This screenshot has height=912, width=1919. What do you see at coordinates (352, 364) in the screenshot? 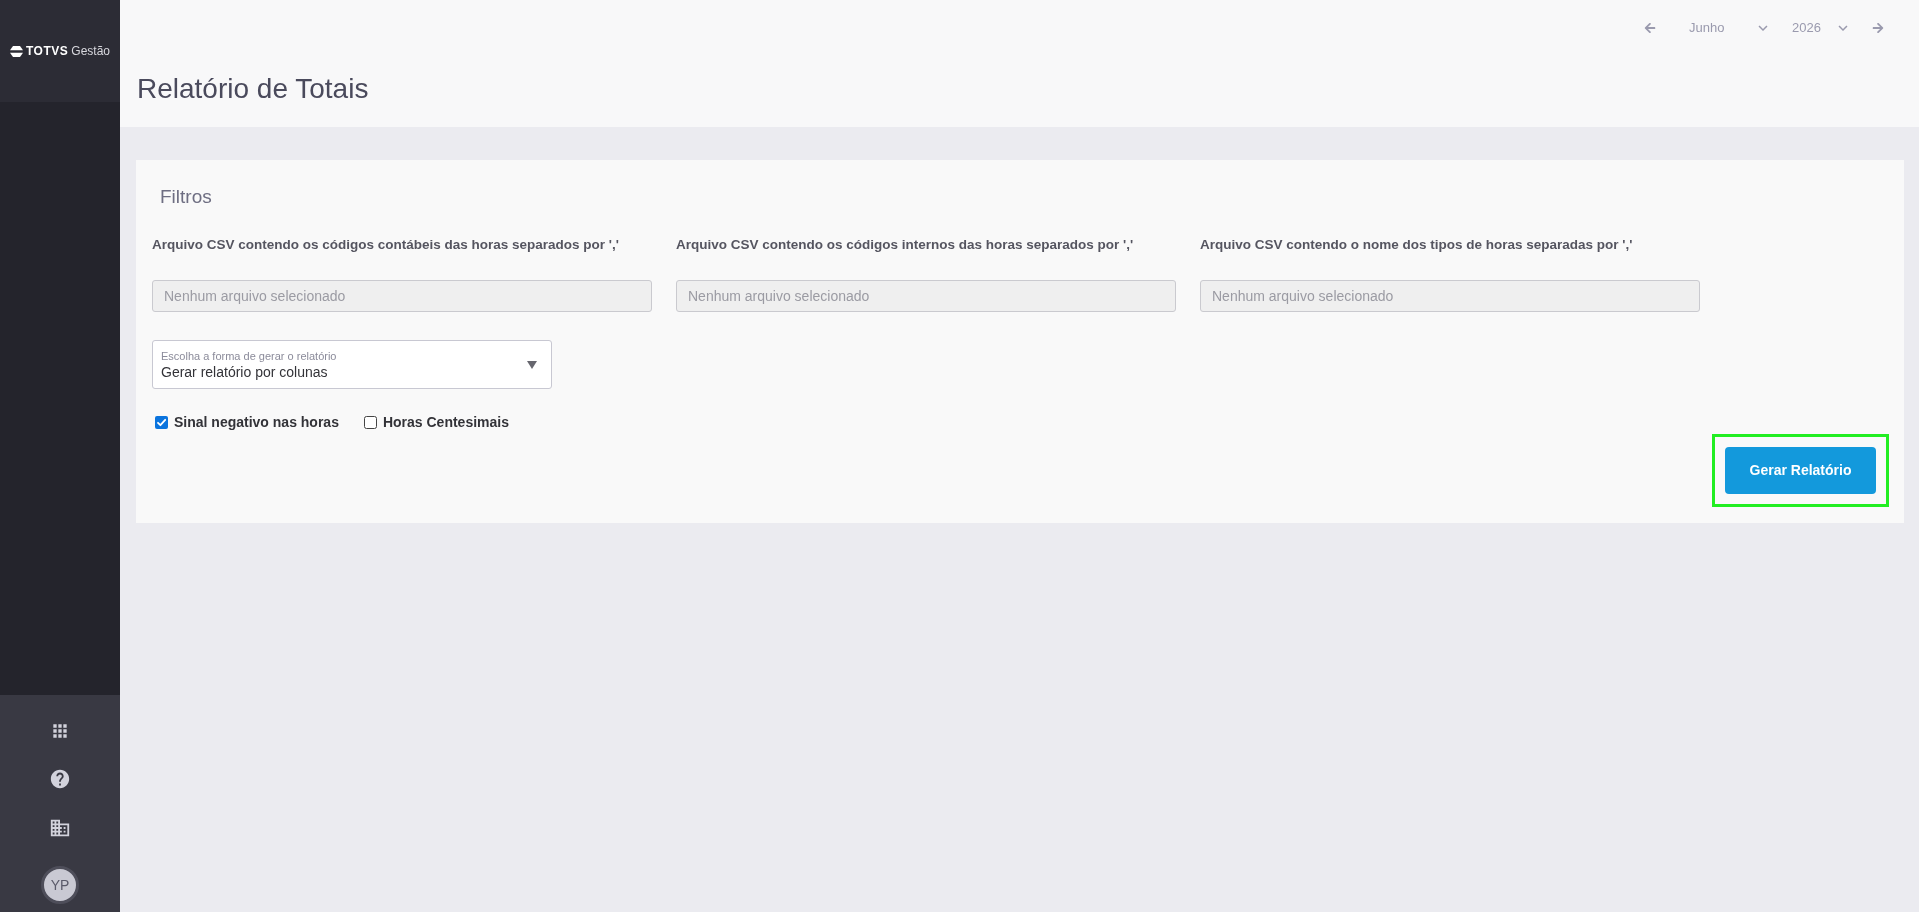
I see `report-mode-select: Escolha a forma de gerar o relatório Gerar relatório por colunas` at bounding box center [352, 364].